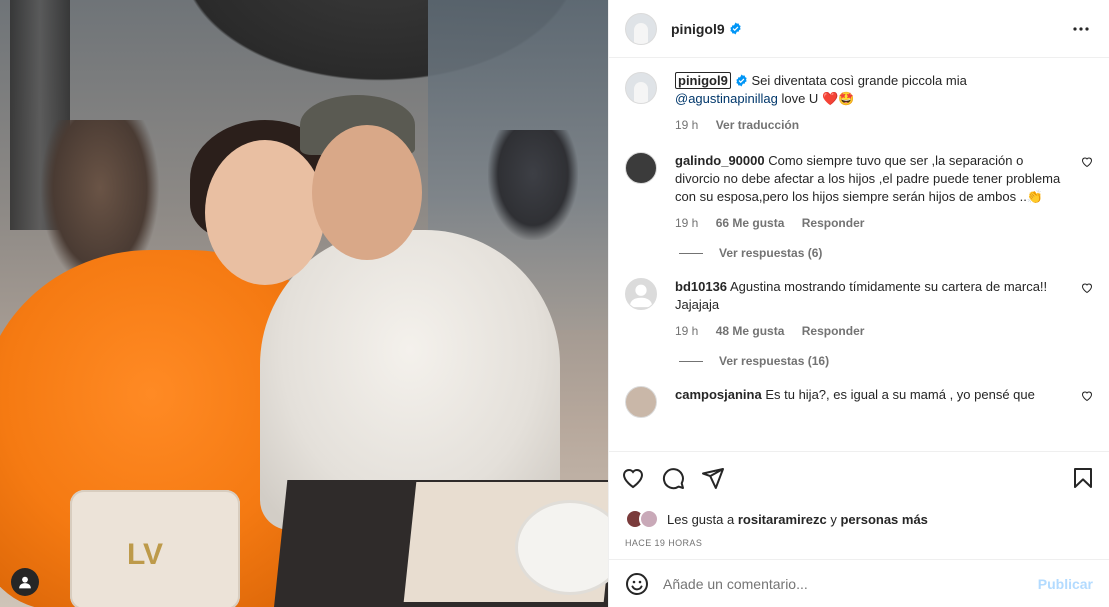 This screenshot has width=1109, height=607. Describe the element at coordinates (833, 519) in the screenshot. I see `likes-and: y` at that location.